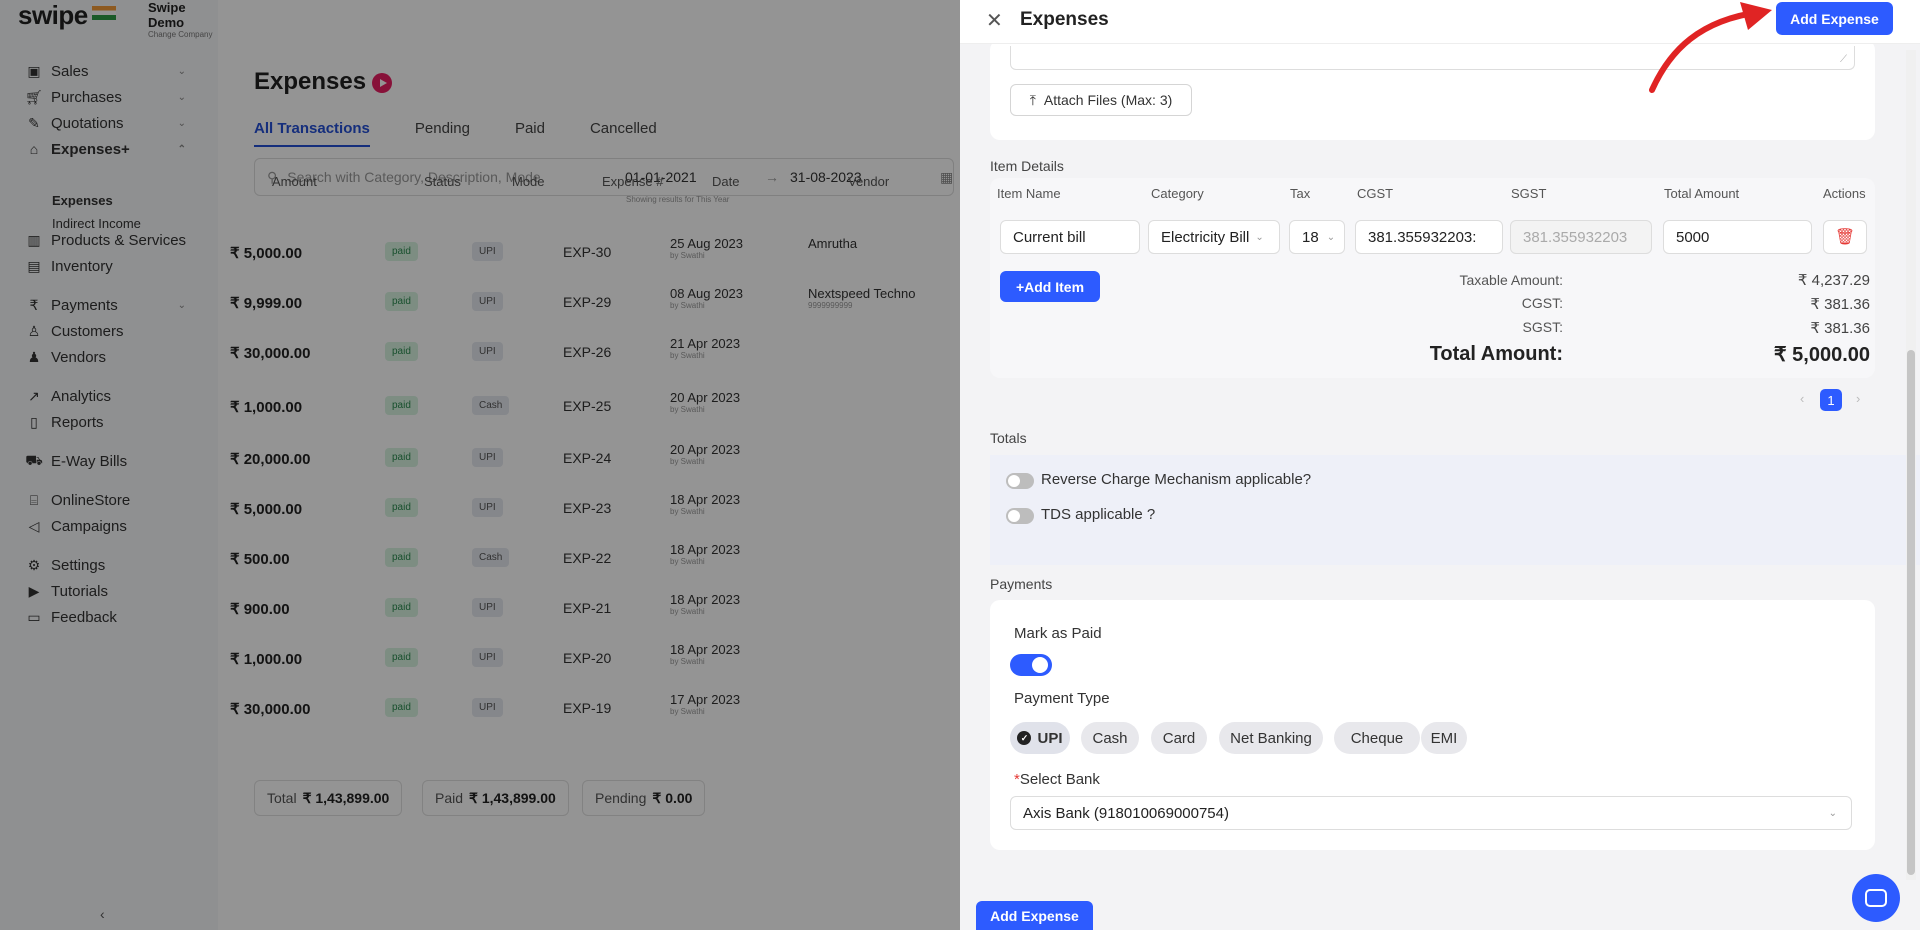 This screenshot has width=1920, height=930. What do you see at coordinates (1511, 280) in the screenshot?
I see `taxable-amount-label: Taxable Amount:` at bounding box center [1511, 280].